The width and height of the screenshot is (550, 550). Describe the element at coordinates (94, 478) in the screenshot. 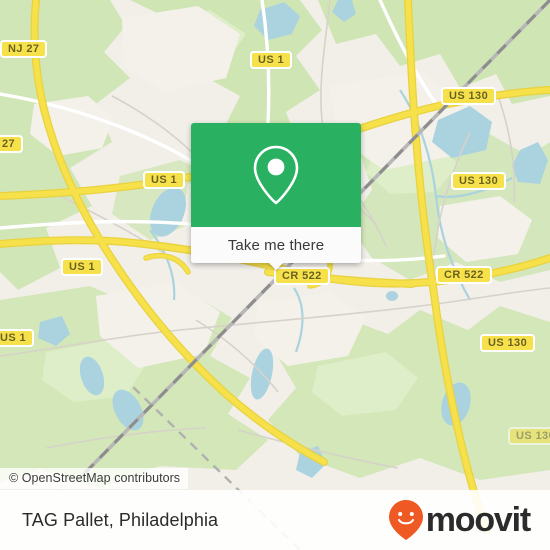

I see `osm-attribution: © OpenStreetMap contributors` at that location.